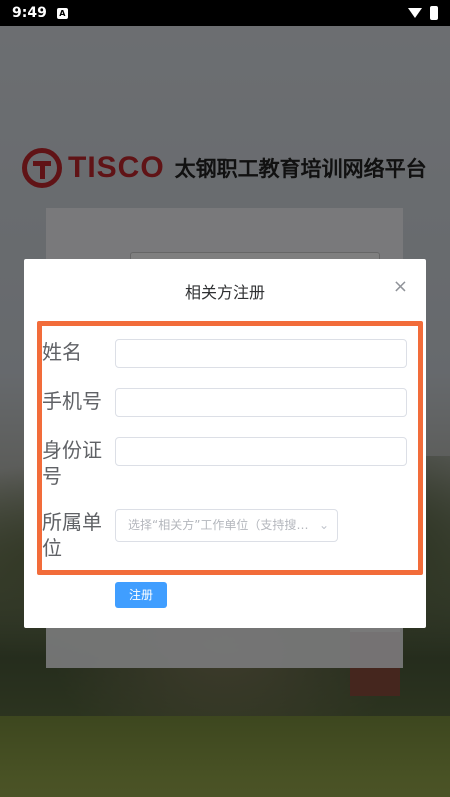 This screenshot has width=450, height=797. Describe the element at coordinates (72, 401) in the screenshot. I see `phone-label: 手机号` at that location.